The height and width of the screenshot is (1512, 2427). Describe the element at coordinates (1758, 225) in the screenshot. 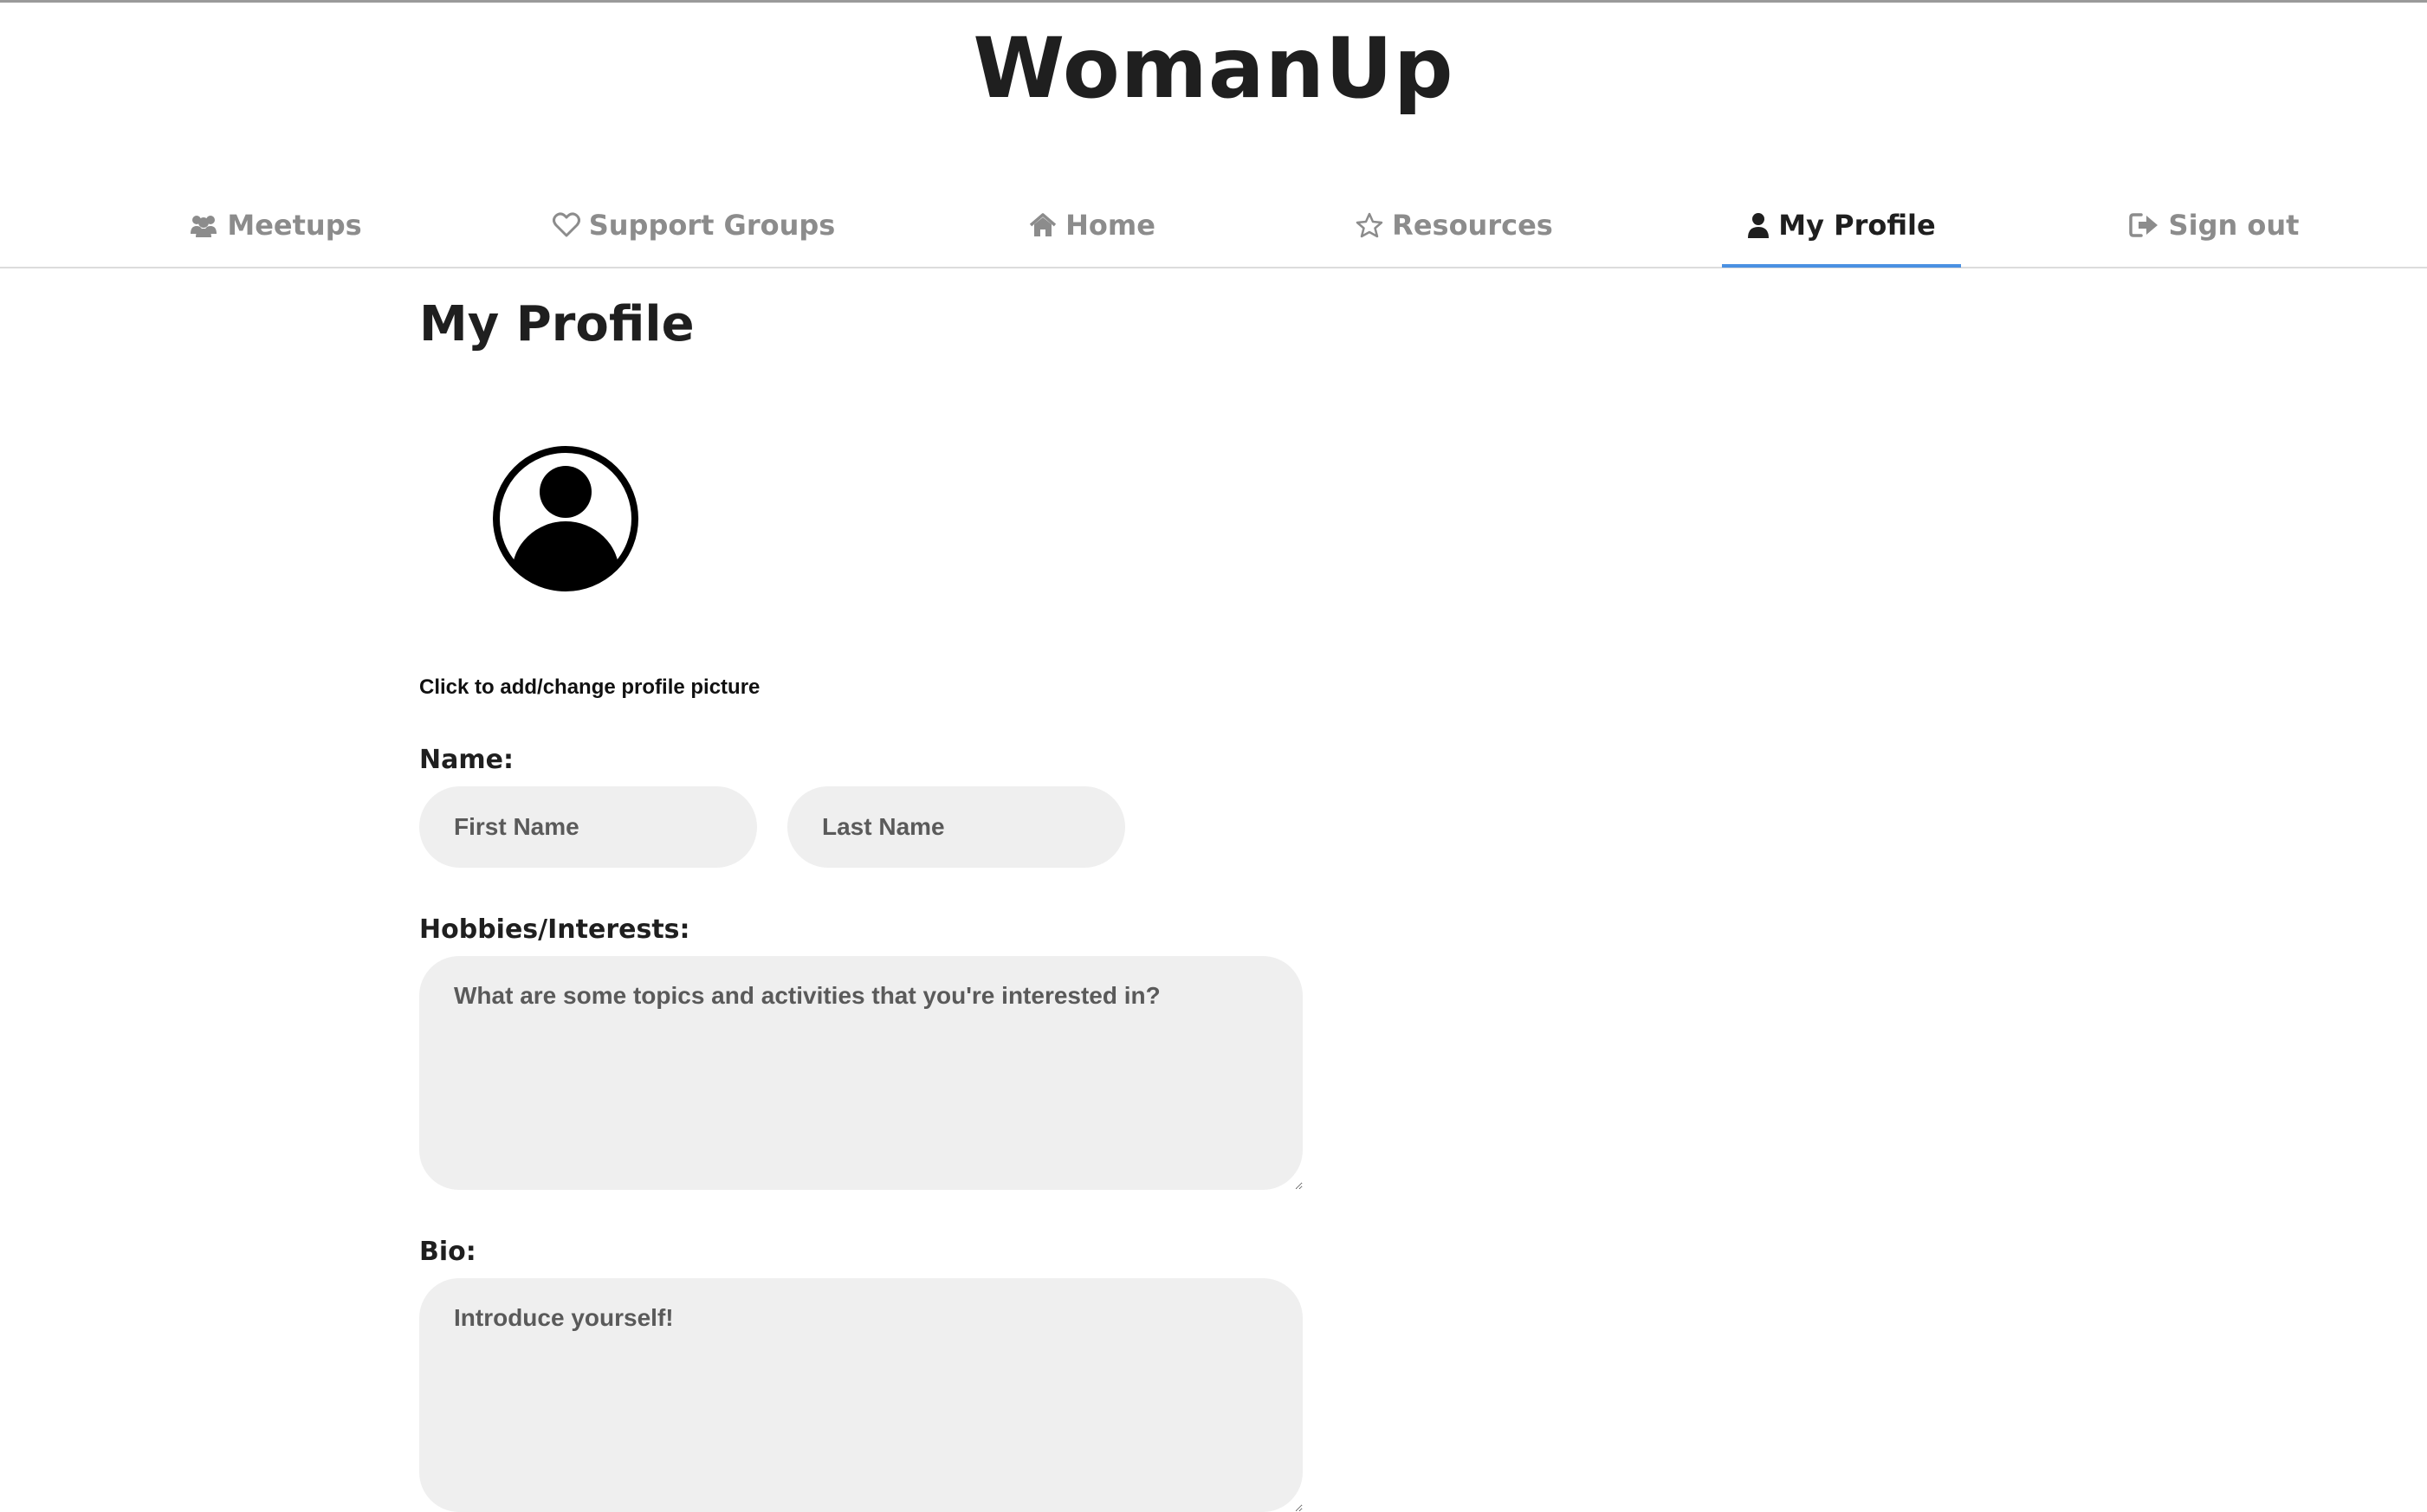

I see `user-icon` at that location.